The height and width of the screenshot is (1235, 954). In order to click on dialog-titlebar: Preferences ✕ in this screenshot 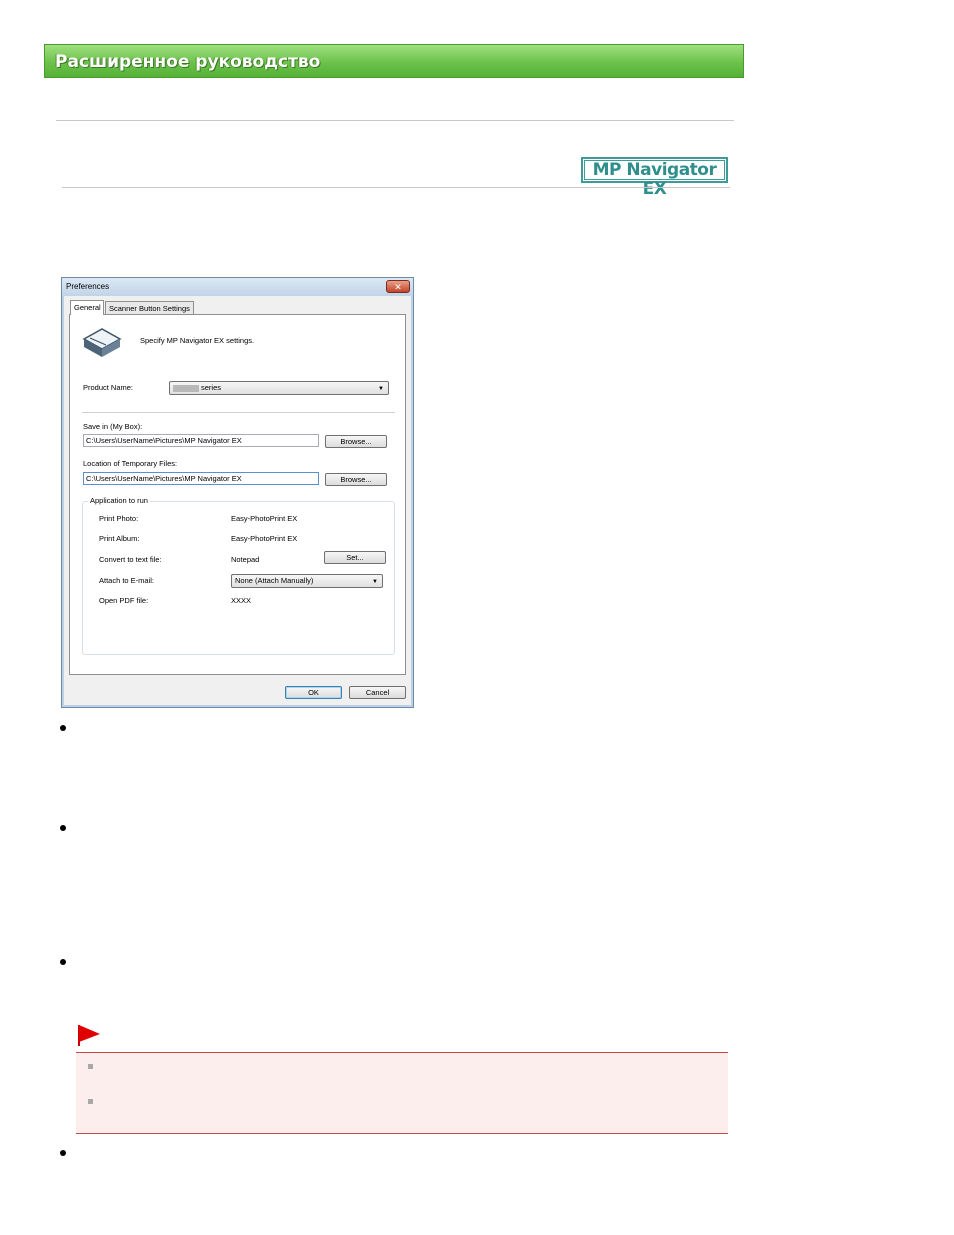, I will do `click(237, 287)`.